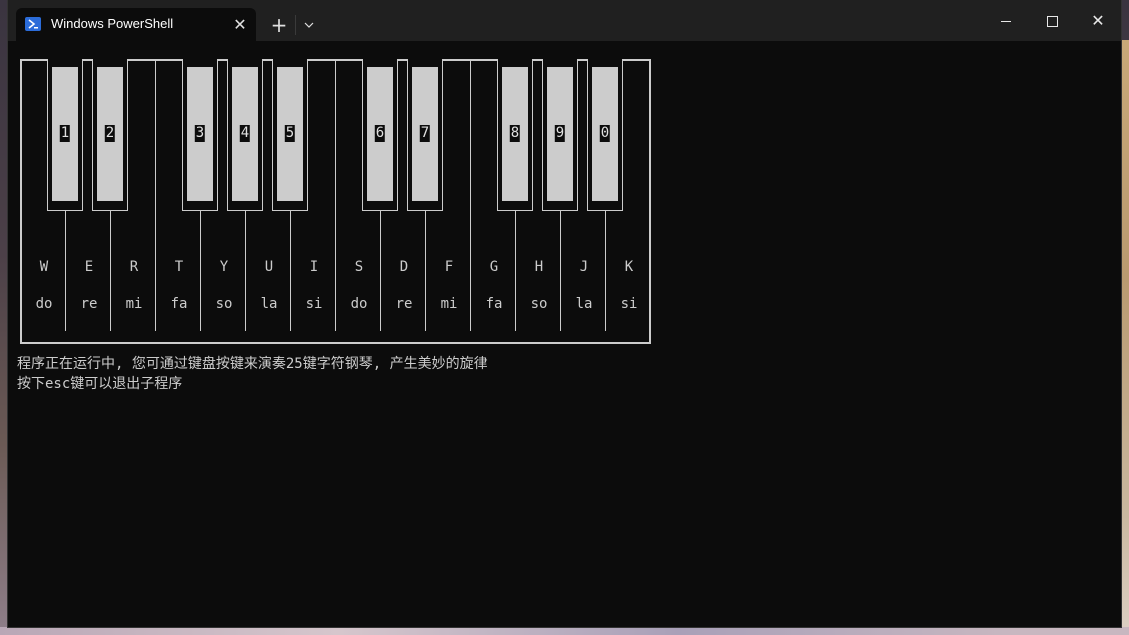 The image size is (1129, 635). I want to click on white-key-letter: Y, so click(224, 267).